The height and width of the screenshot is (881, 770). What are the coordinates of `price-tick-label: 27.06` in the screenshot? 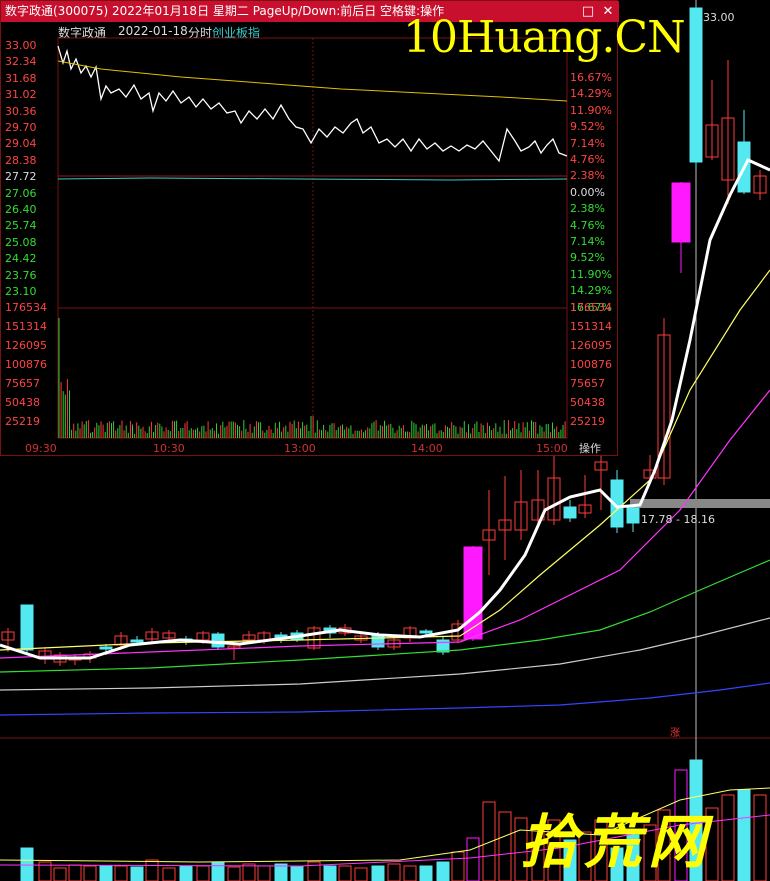 It's located at (21, 193).